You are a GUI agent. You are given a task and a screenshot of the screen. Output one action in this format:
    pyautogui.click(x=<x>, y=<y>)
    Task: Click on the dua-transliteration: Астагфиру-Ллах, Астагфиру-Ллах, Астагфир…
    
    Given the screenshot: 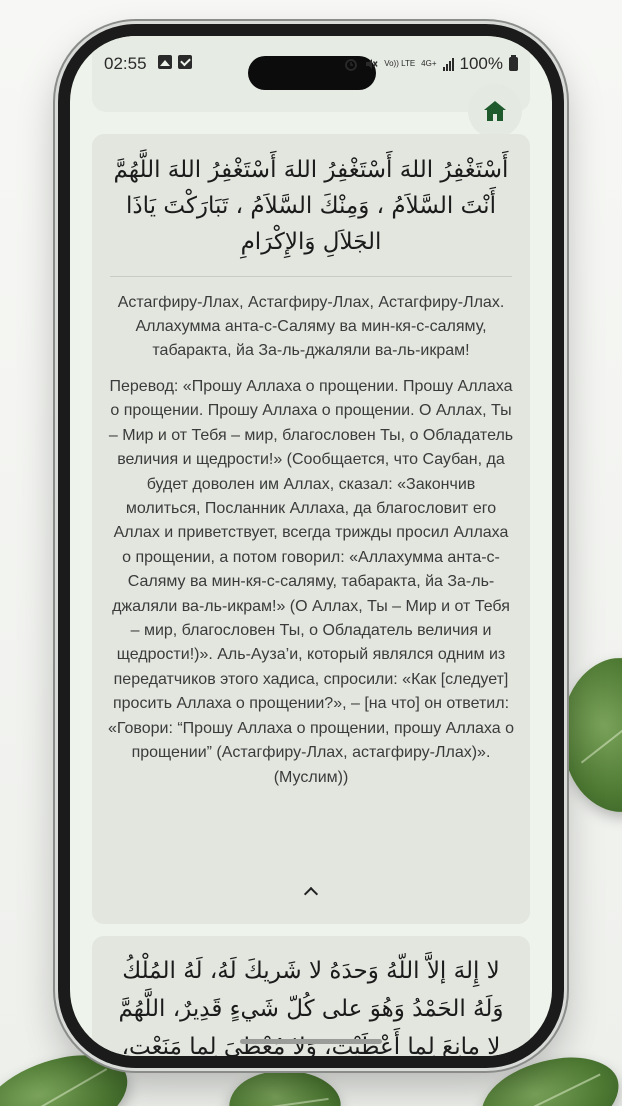 What is the action you would take?
    pyautogui.click(x=311, y=326)
    